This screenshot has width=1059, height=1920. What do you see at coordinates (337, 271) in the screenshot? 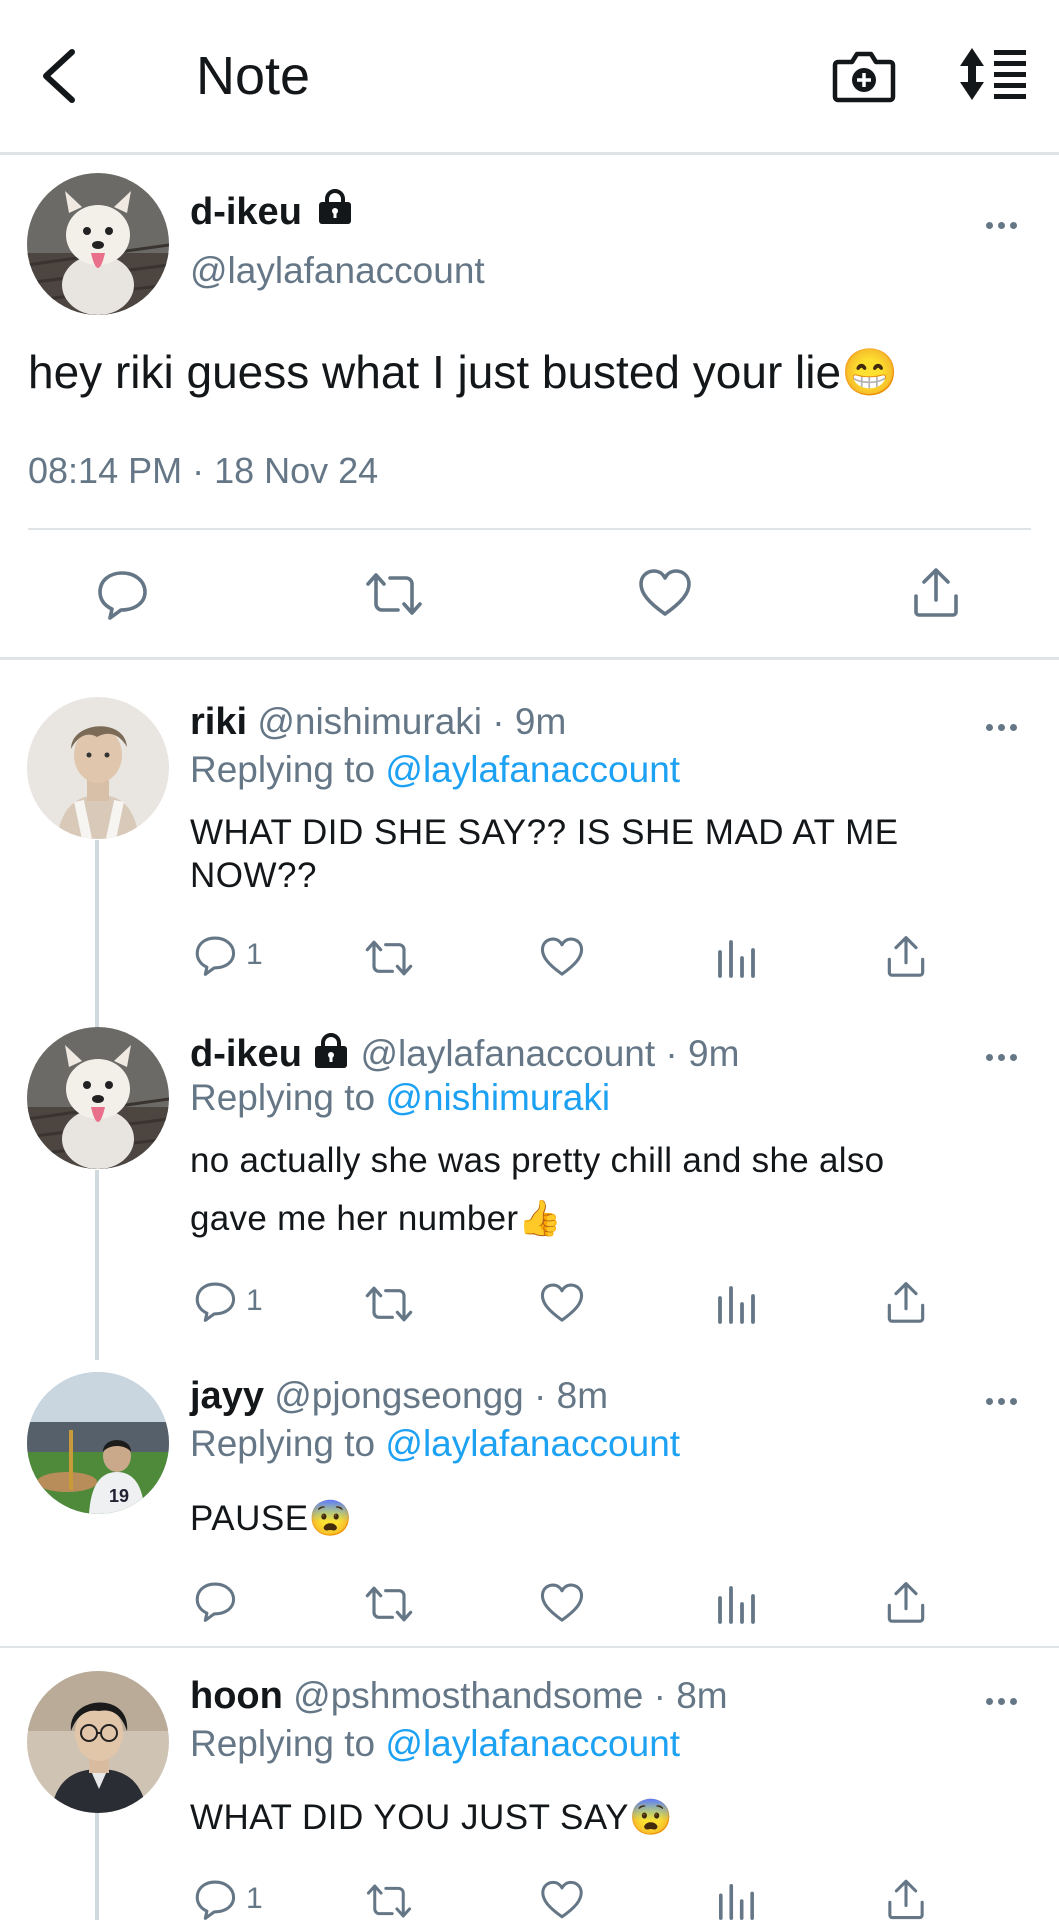
I see `author-handle: @laylafanaccount` at bounding box center [337, 271].